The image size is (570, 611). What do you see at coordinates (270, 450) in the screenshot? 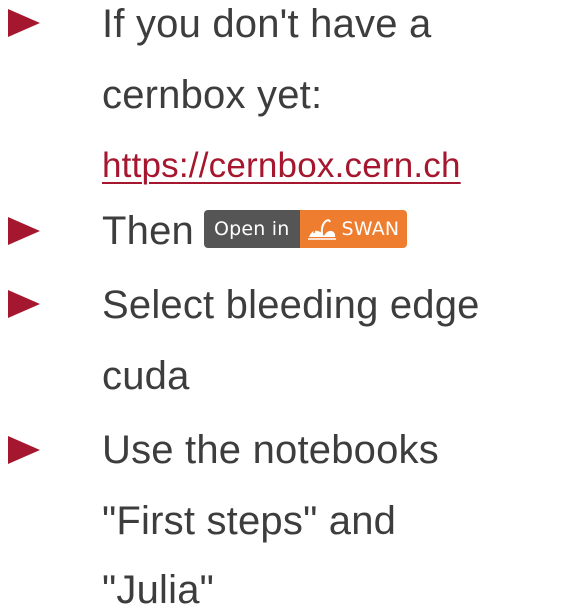
I see `bullet-4-line-1: Use the notebooks` at bounding box center [270, 450].